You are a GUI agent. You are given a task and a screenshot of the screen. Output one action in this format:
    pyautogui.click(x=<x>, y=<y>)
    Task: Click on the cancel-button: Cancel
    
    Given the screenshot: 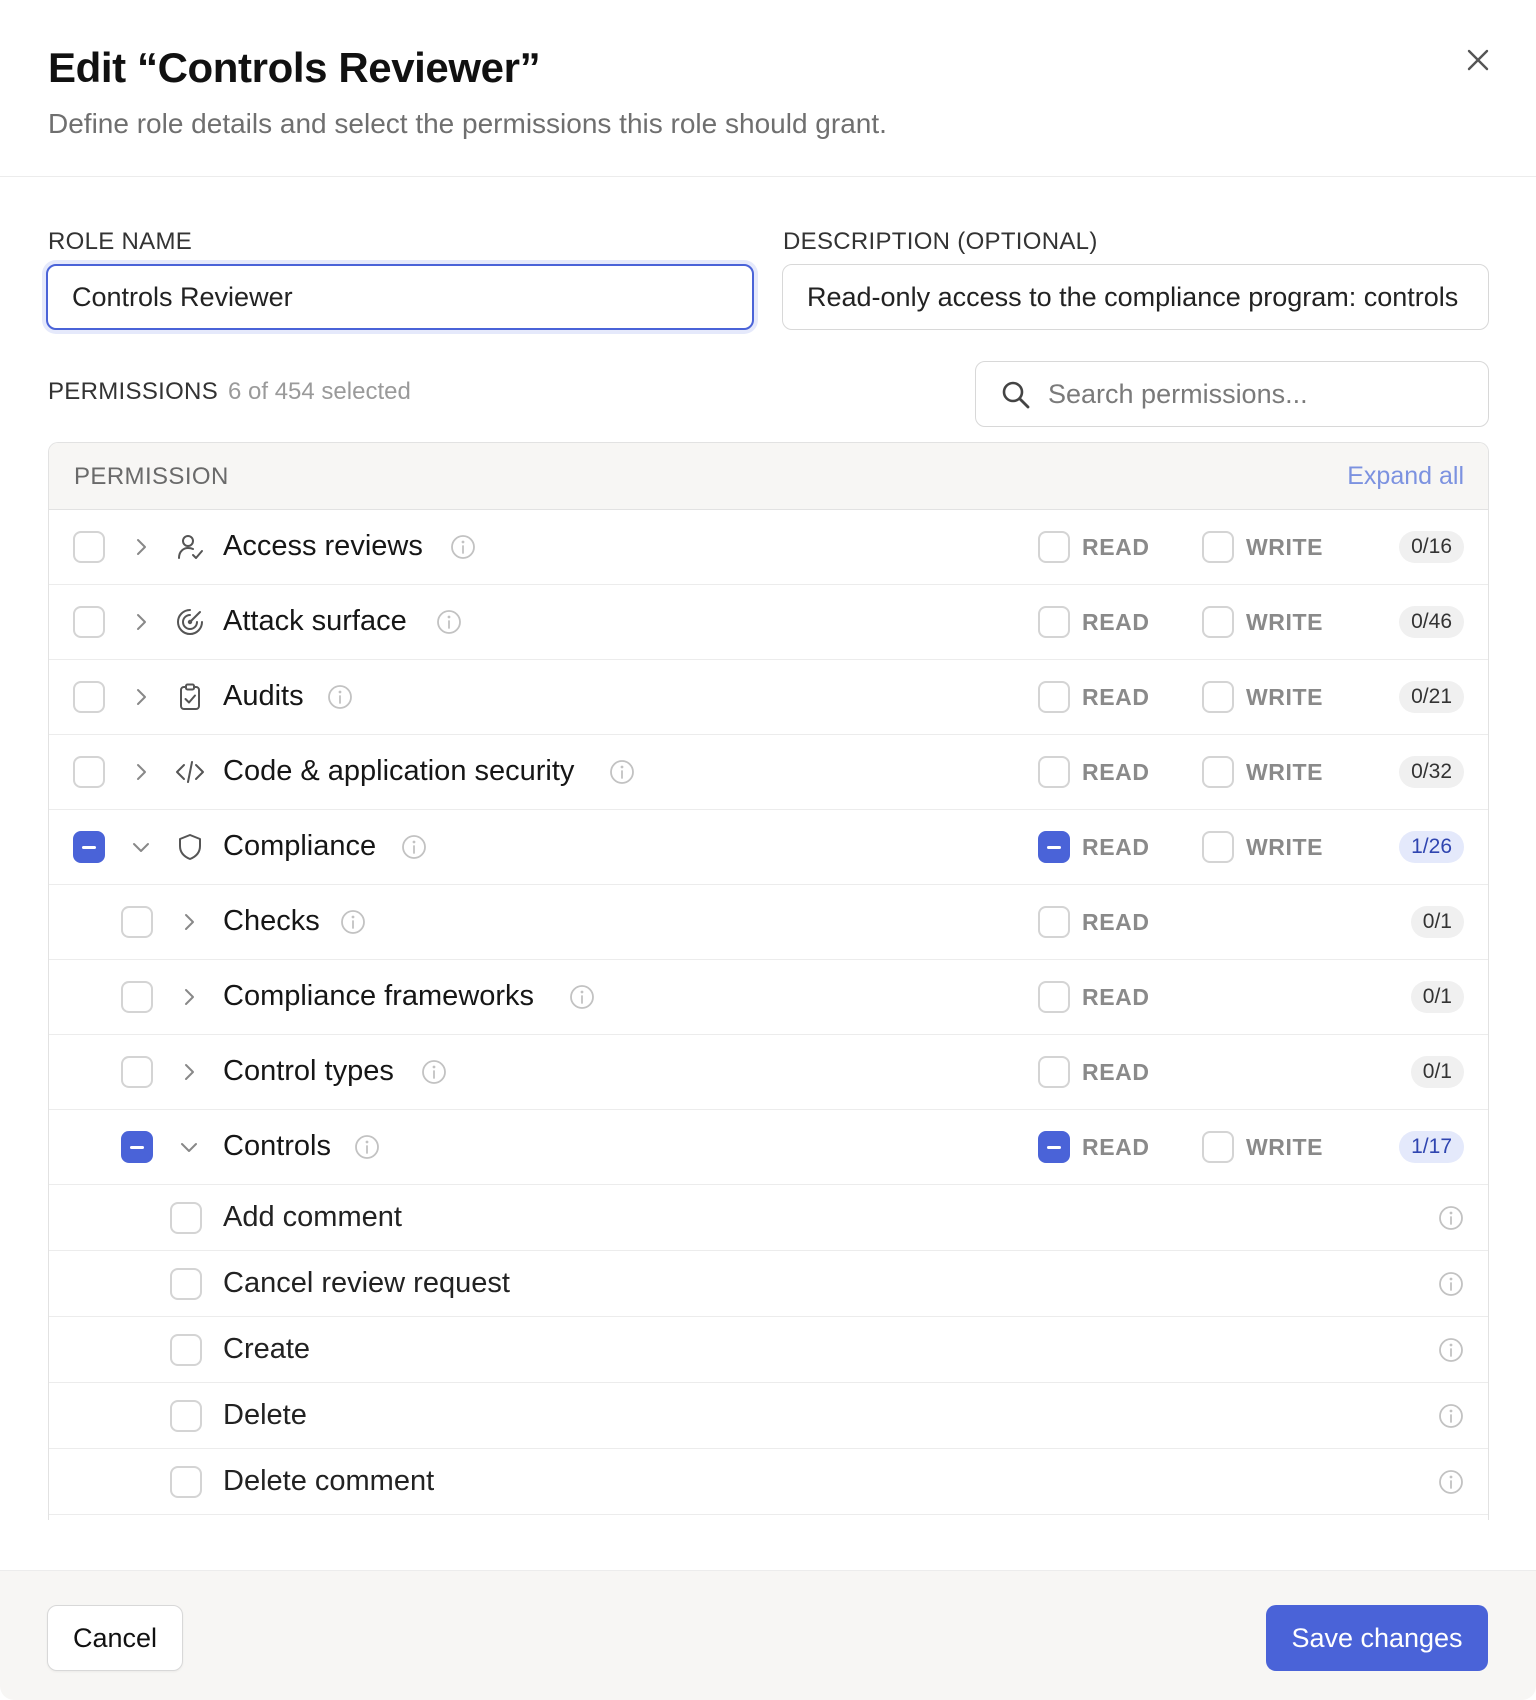 What is the action you would take?
    pyautogui.click(x=115, y=1638)
    